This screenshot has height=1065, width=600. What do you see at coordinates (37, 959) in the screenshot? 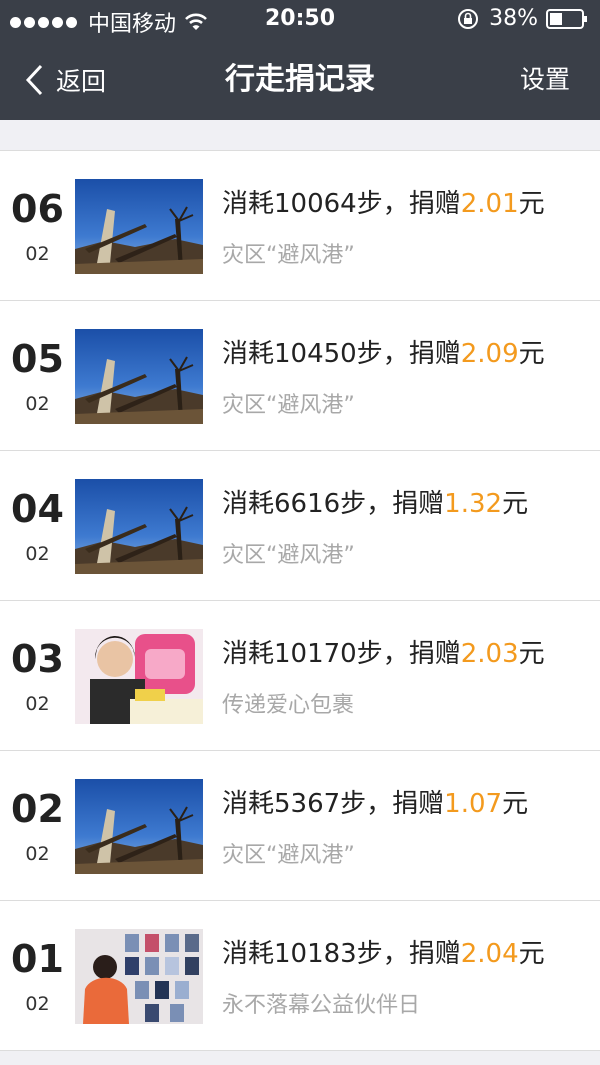
I see `record-day: 01` at bounding box center [37, 959].